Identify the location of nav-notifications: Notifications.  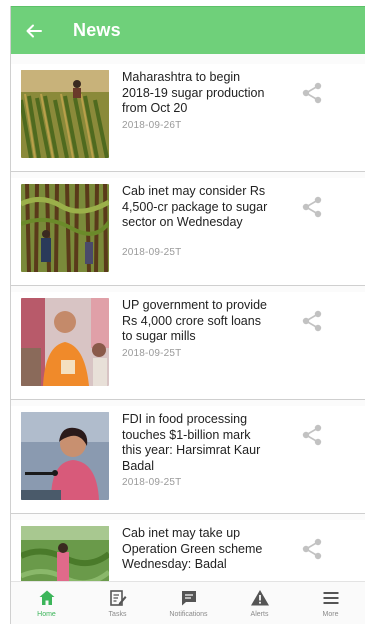
(188, 603).